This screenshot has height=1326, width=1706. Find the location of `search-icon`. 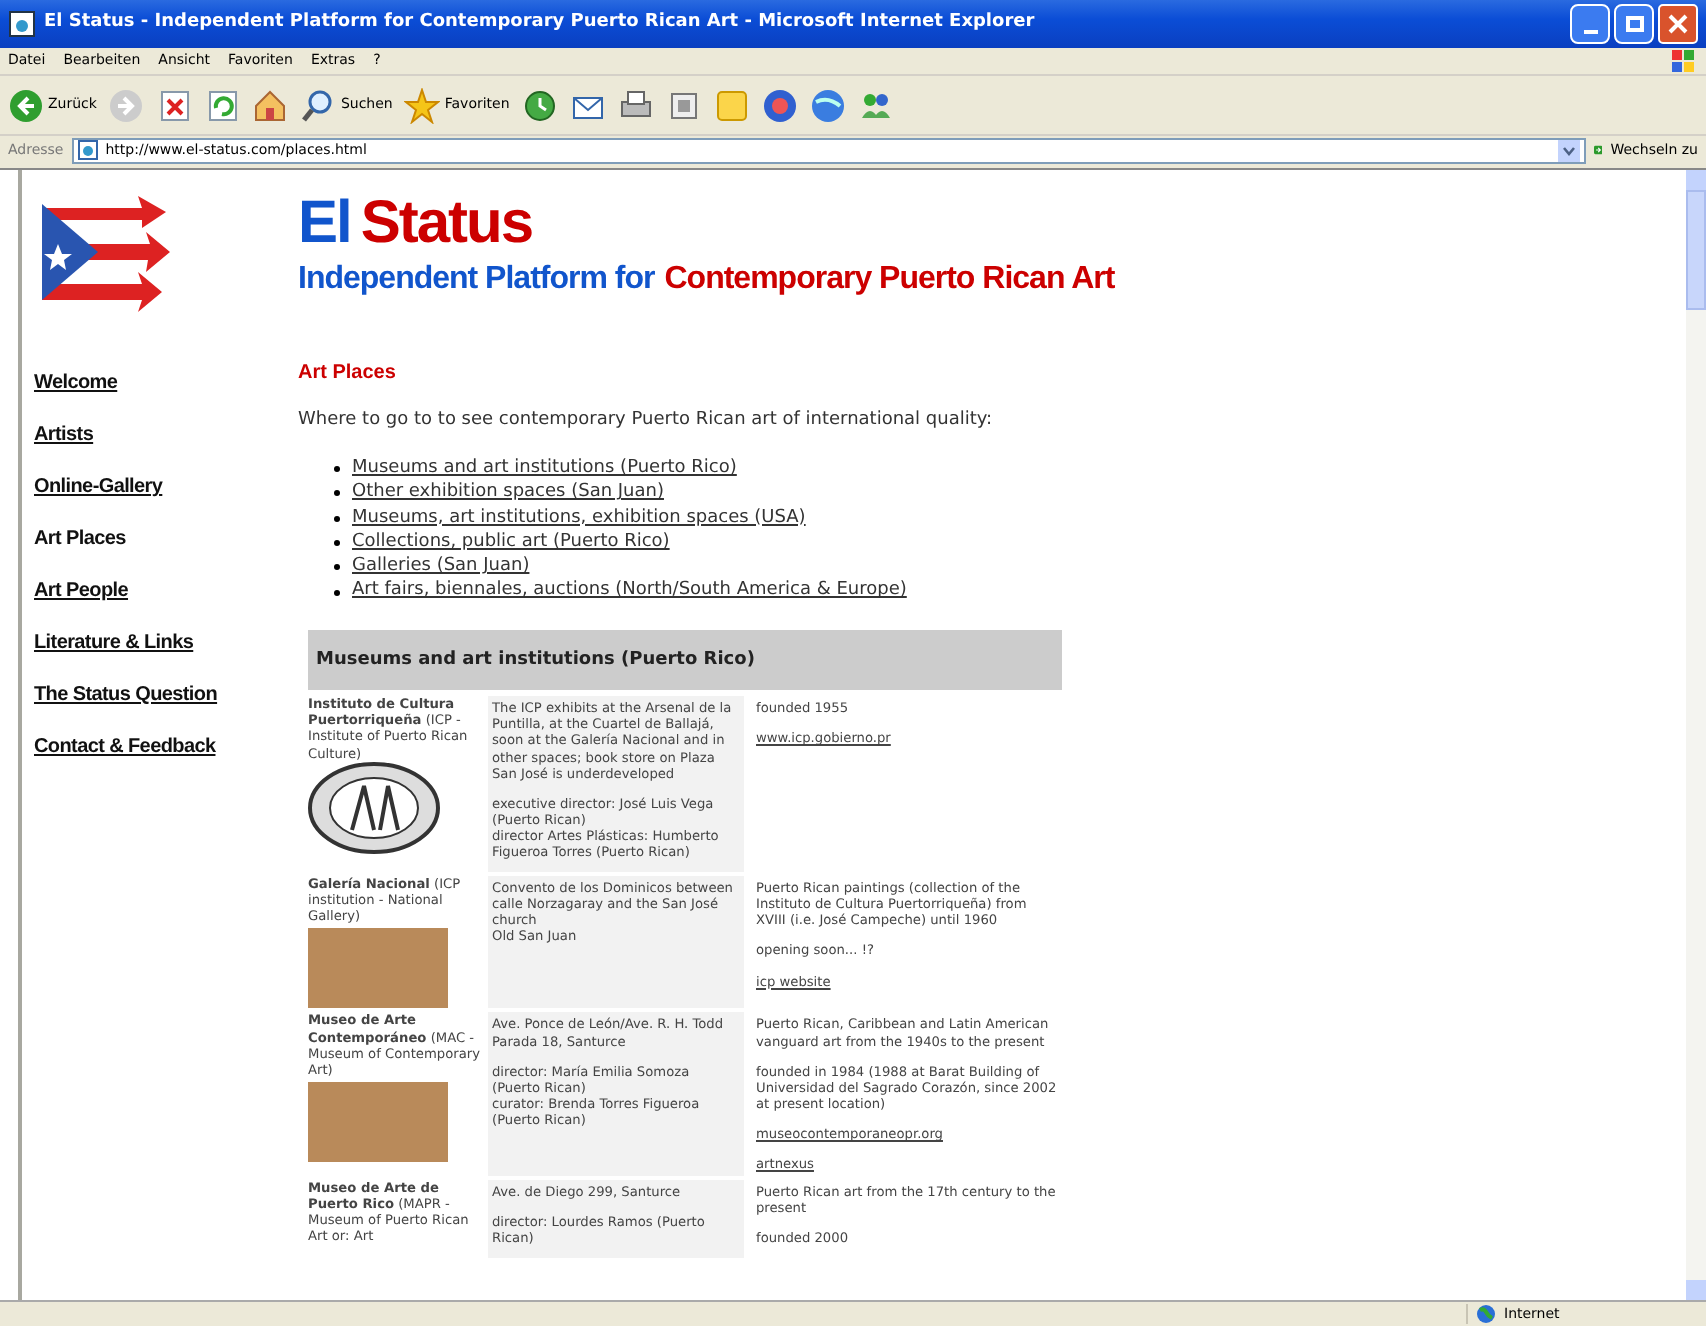

search-icon is located at coordinates (318, 105).